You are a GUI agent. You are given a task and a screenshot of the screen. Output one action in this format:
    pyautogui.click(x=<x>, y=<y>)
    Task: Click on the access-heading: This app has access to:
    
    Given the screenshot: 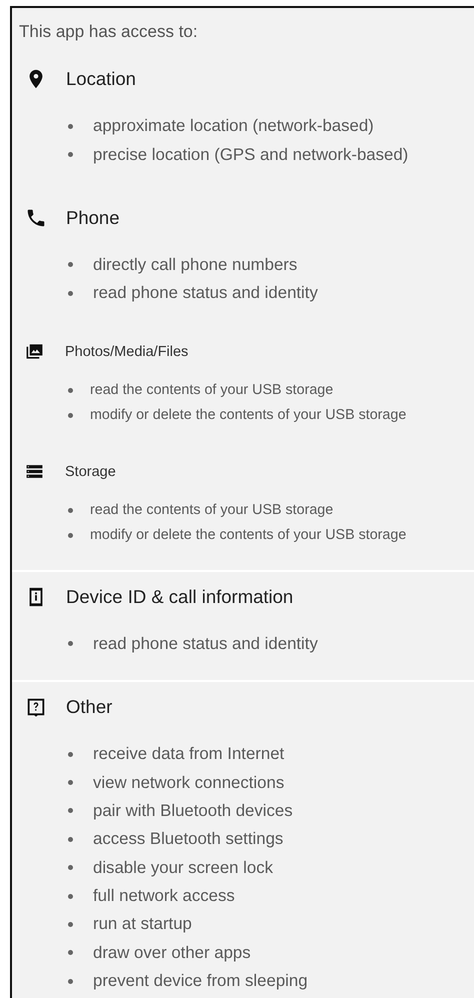 What is the action you would take?
    pyautogui.click(x=108, y=32)
    